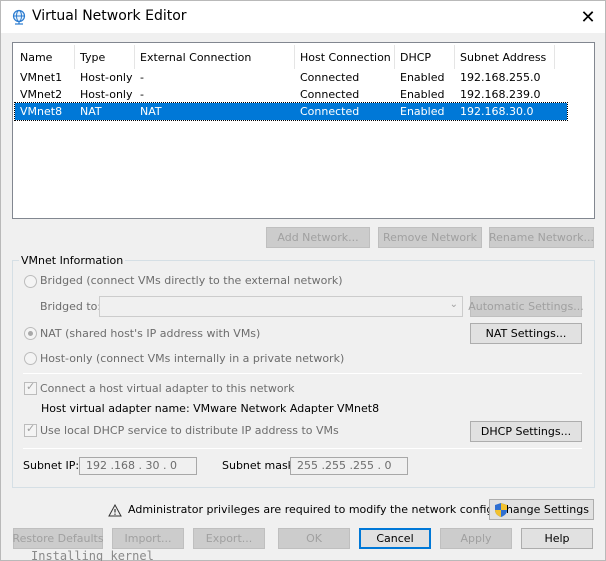 This screenshot has height=561, width=606. Describe the element at coordinates (500, 94) in the screenshot. I see `cell-subnet: 192.168.239.0` at that location.